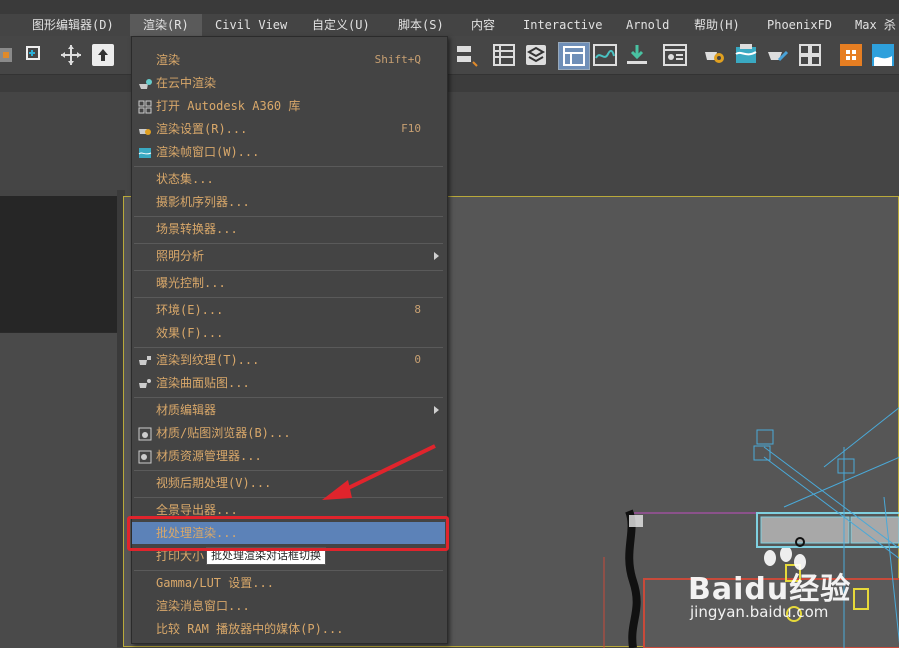 This screenshot has height=648, width=899. I want to click on baidu-watermark: Baidu经验 jingyan.baidu.com, so click(793, 588).